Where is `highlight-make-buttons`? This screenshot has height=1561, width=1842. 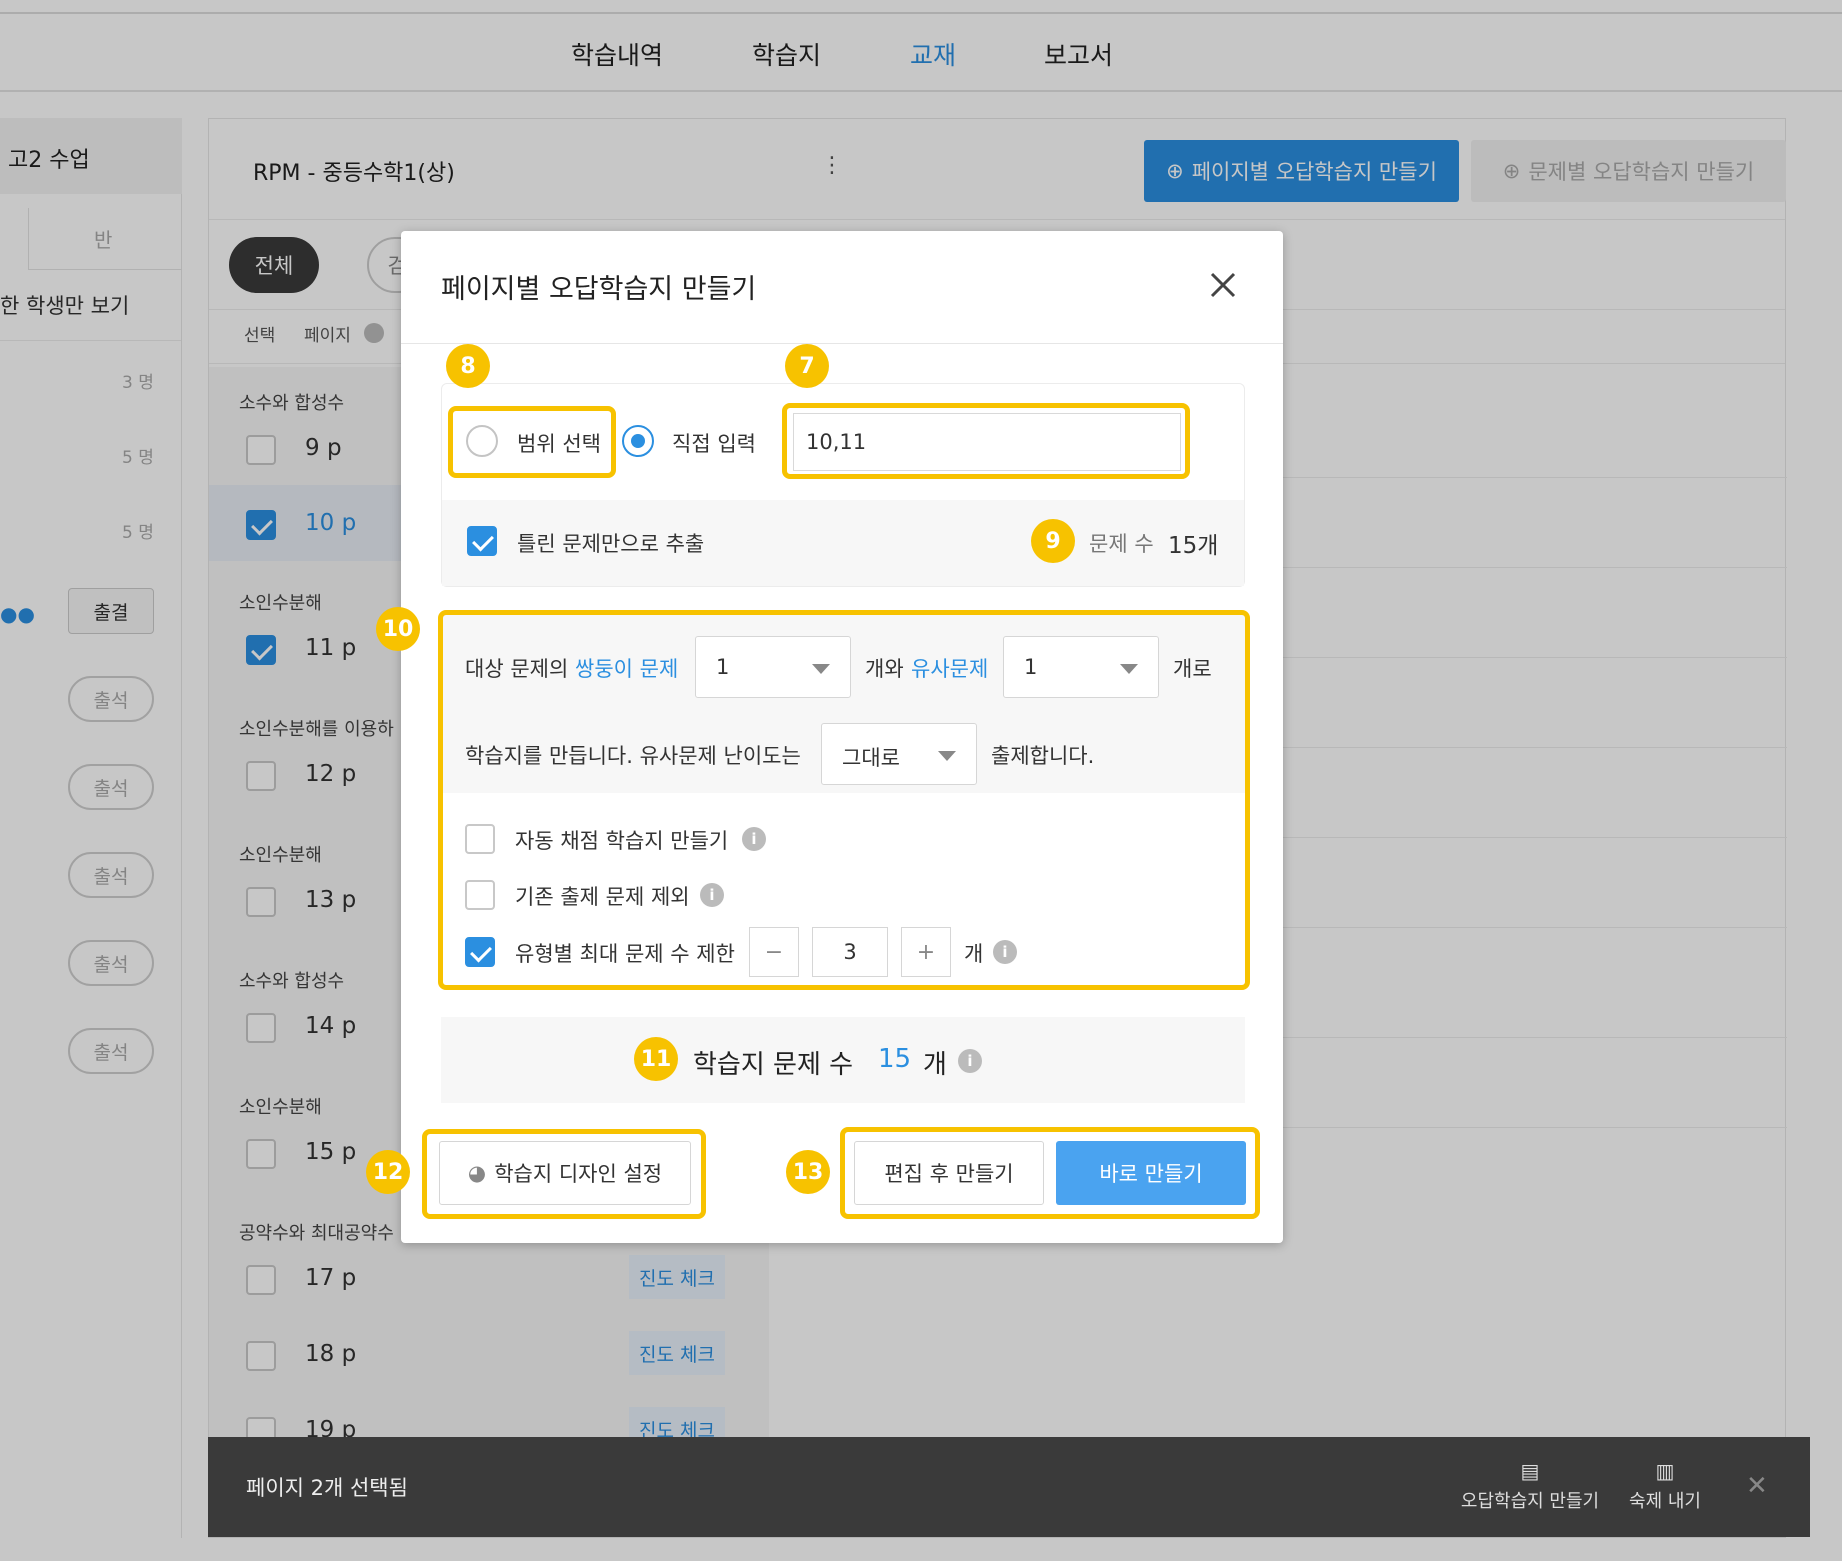 highlight-make-buttons is located at coordinates (1050, 1173).